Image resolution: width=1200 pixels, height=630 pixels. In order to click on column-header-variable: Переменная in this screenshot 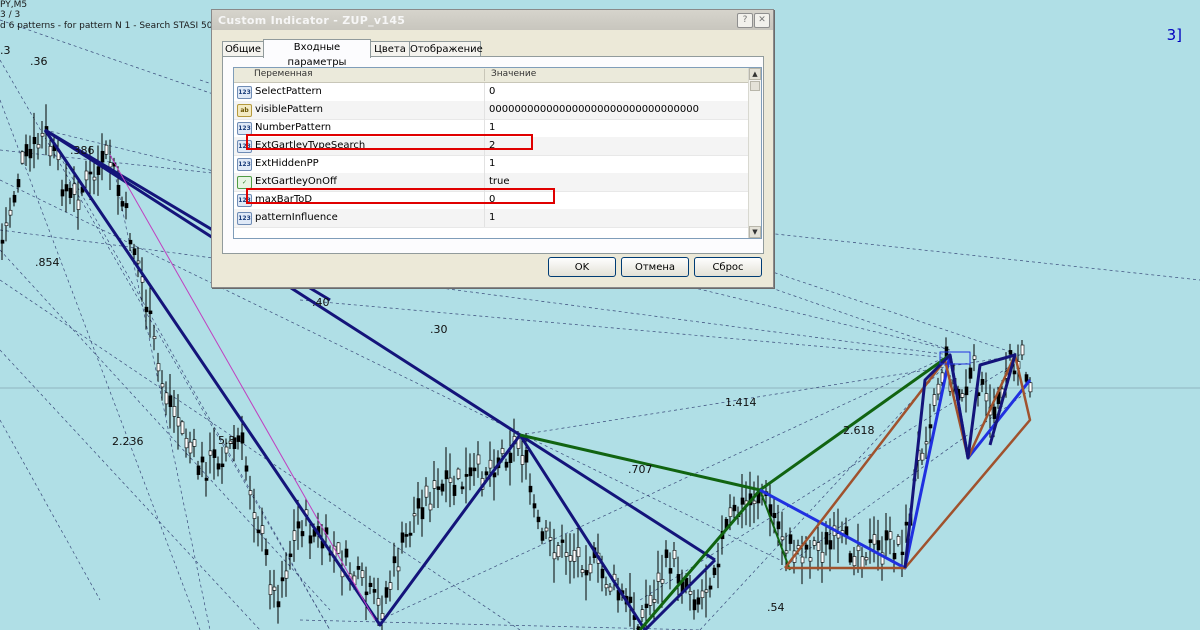, I will do `click(283, 74)`.